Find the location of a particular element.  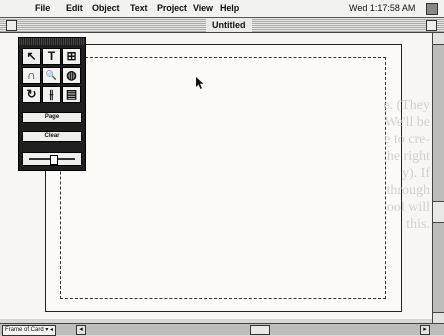

palette-slider is located at coordinates (52, 159).